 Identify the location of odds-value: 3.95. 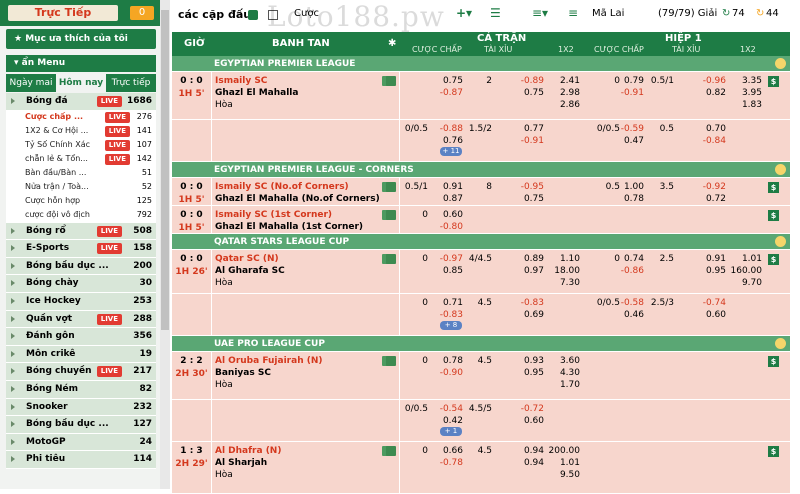
(743, 93).